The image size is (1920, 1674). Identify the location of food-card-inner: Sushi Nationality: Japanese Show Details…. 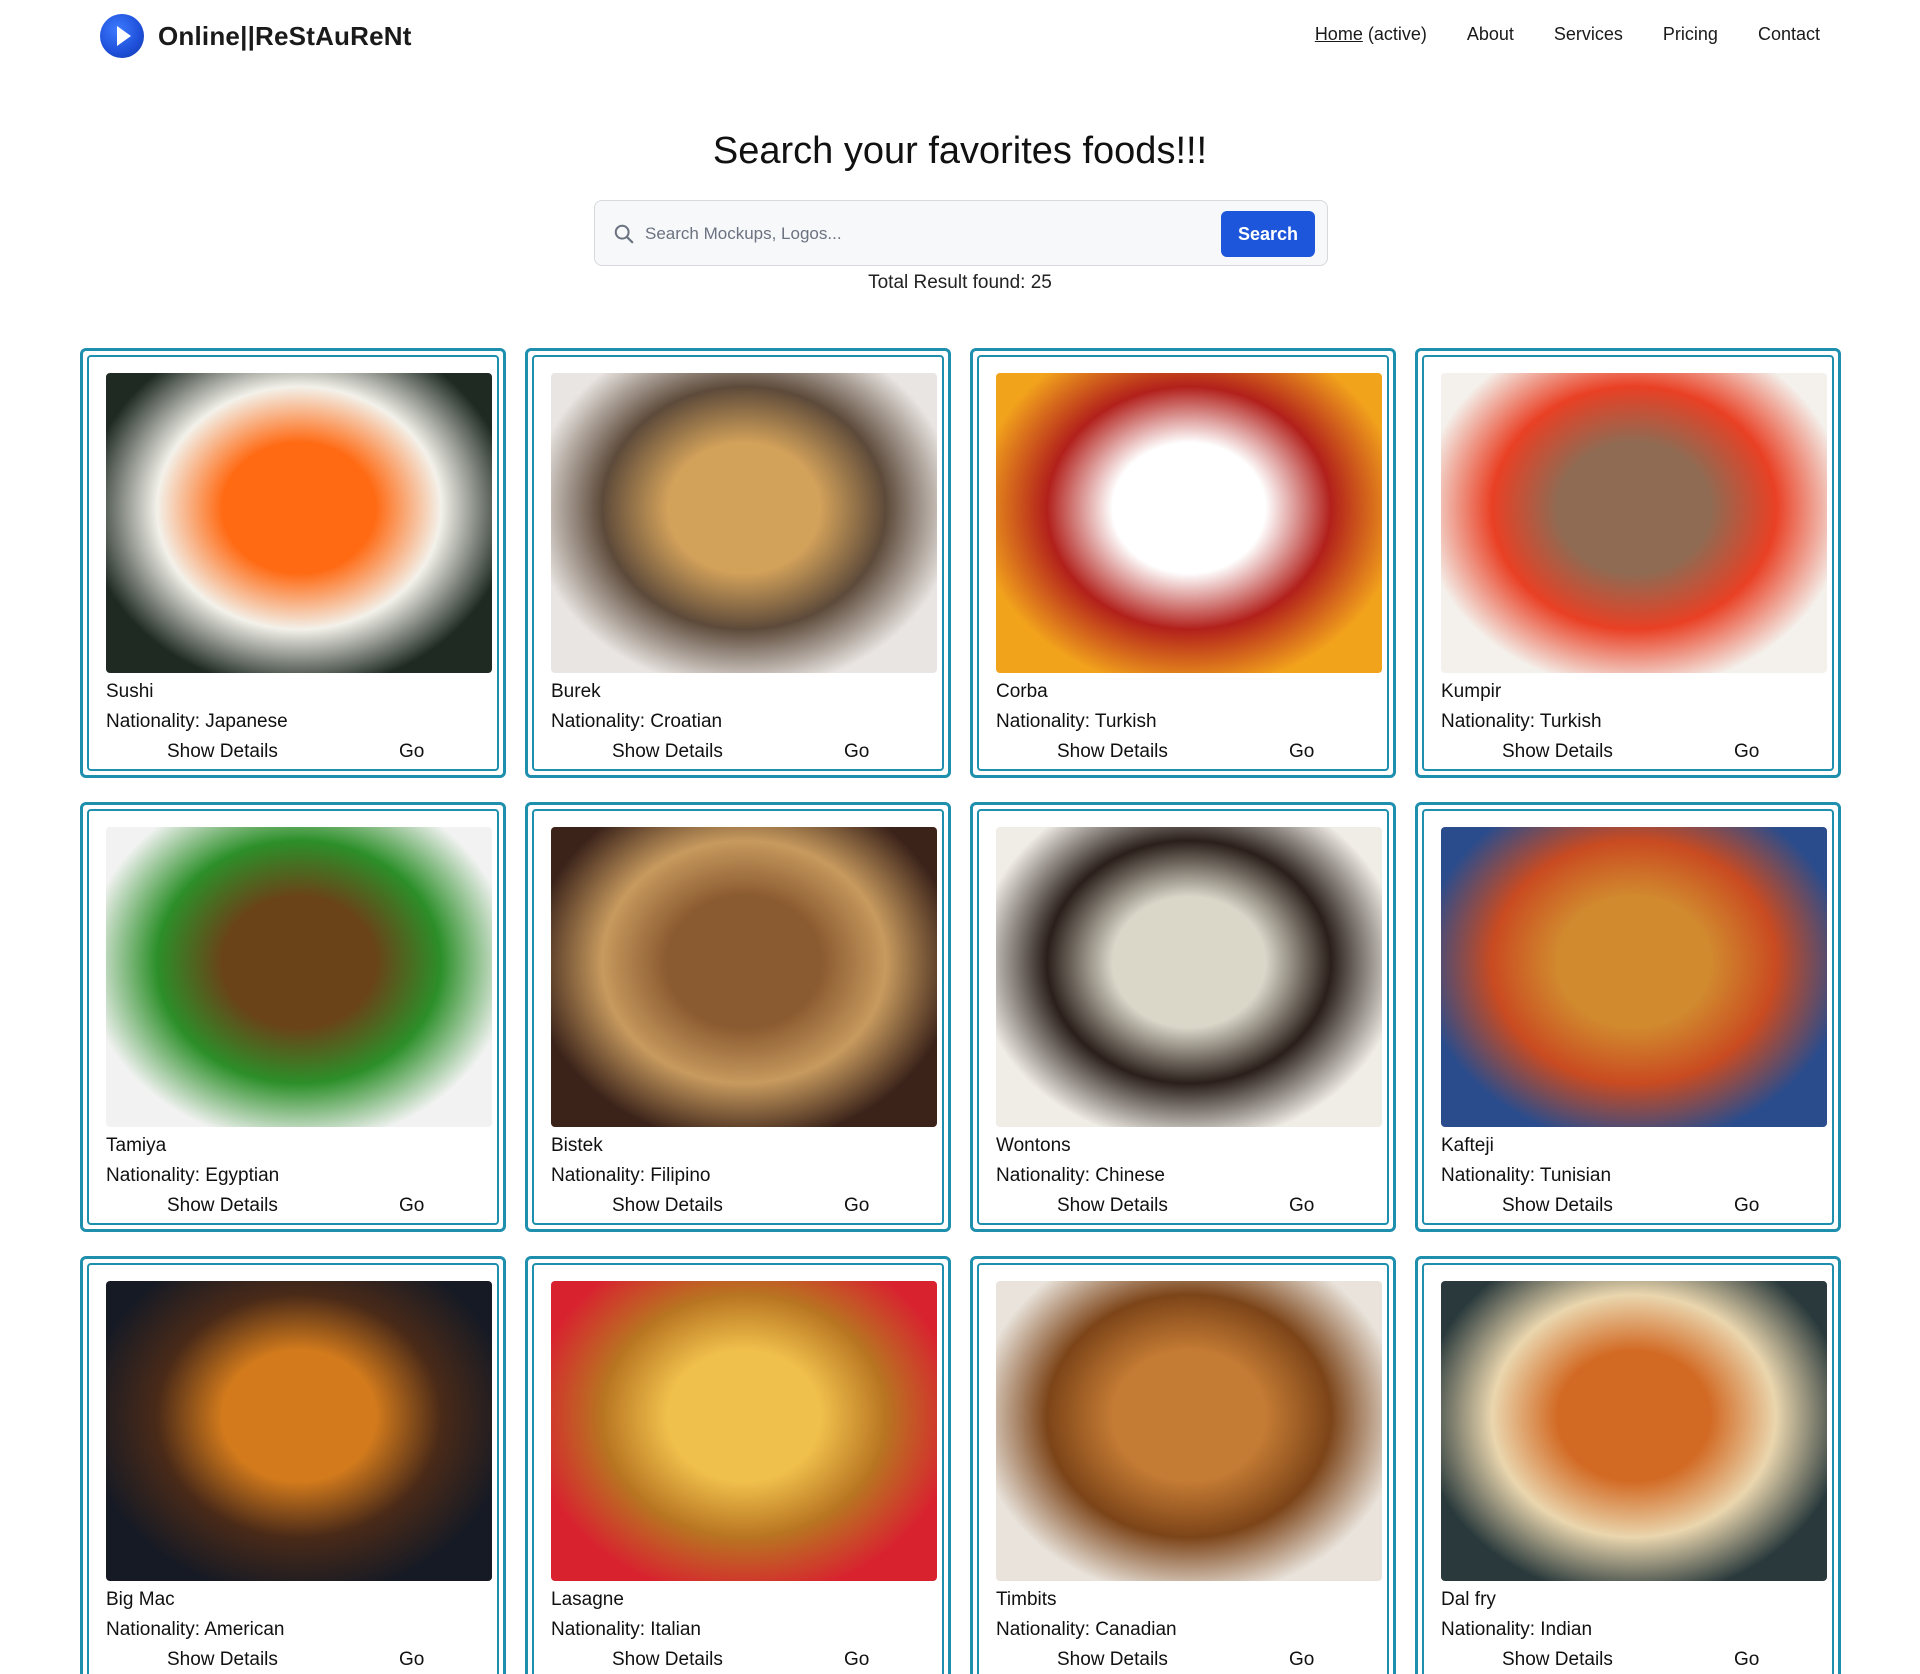
(293, 563).